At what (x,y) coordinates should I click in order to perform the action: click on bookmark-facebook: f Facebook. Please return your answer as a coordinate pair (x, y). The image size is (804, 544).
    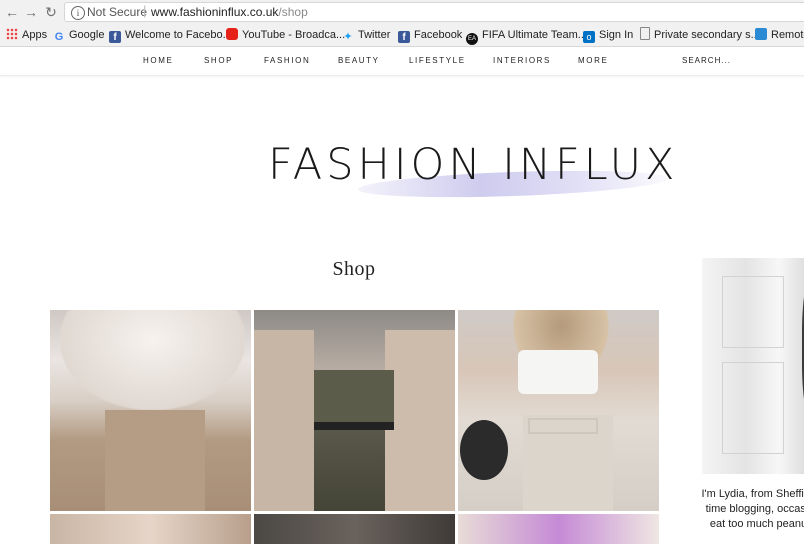
    Looking at the image, I should click on (430, 35).